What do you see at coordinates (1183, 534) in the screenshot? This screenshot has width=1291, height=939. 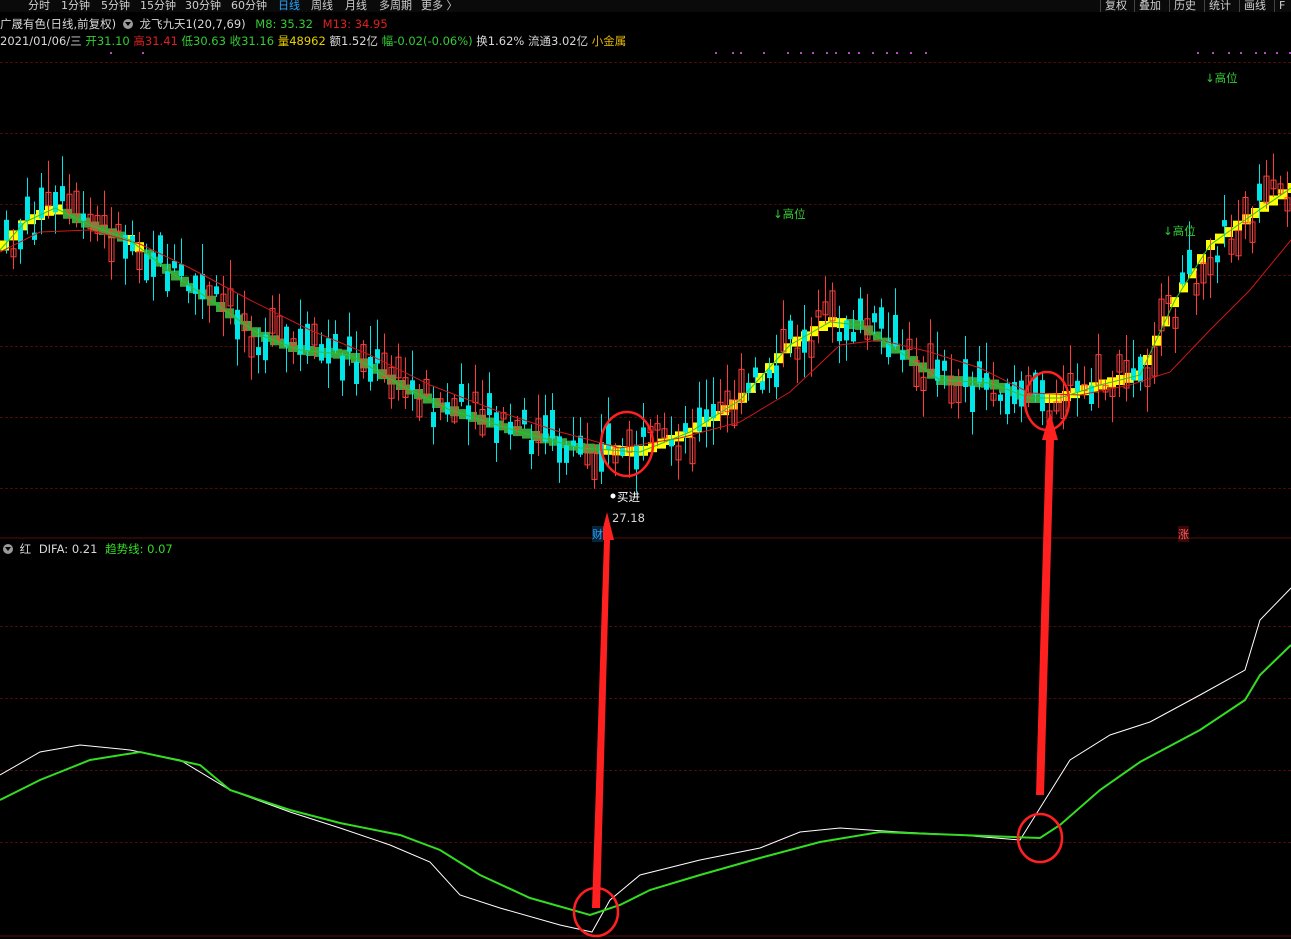 I see `event-limit-up: 涨` at bounding box center [1183, 534].